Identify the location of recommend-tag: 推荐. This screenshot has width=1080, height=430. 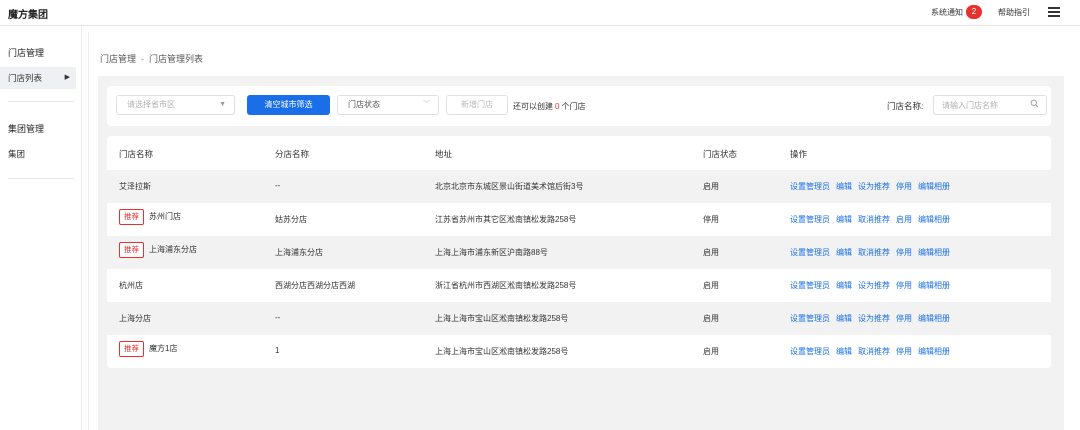
(131, 349).